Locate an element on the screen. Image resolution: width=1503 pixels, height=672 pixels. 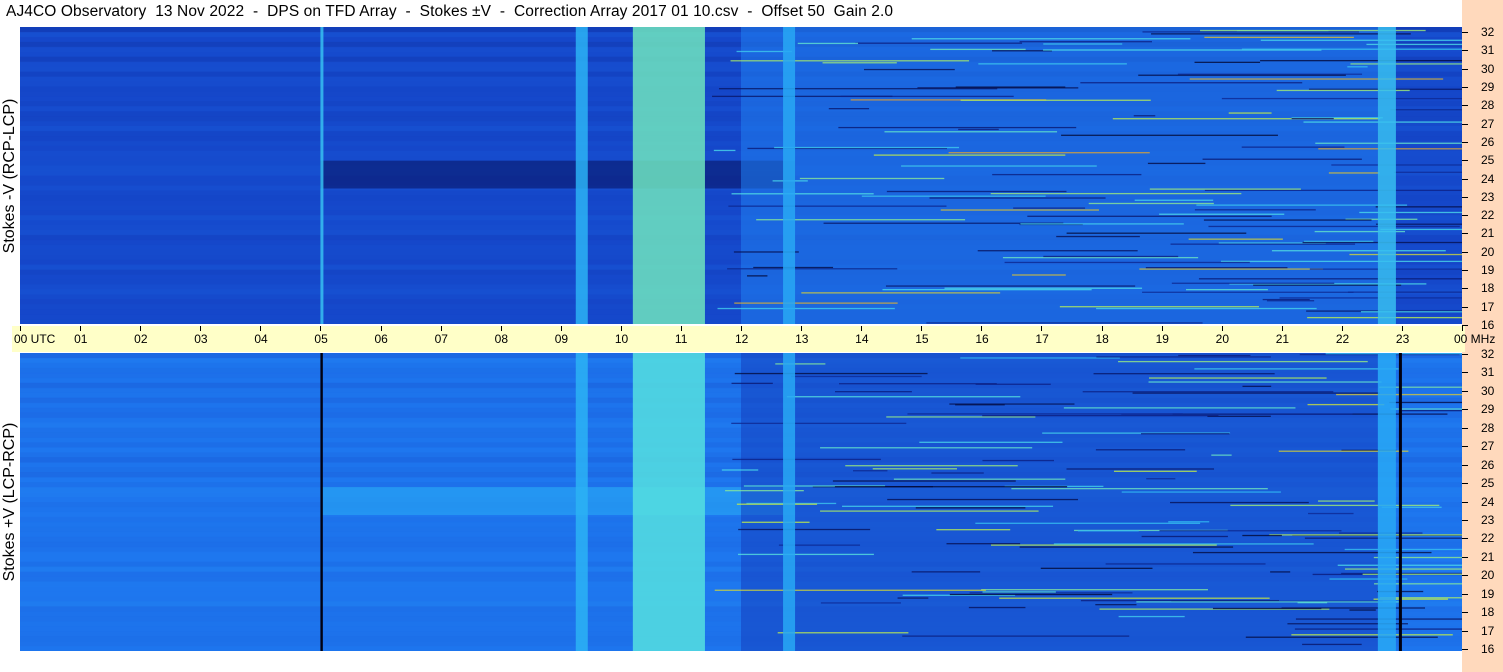
time-tick-label: 07 is located at coordinates (441, 339).